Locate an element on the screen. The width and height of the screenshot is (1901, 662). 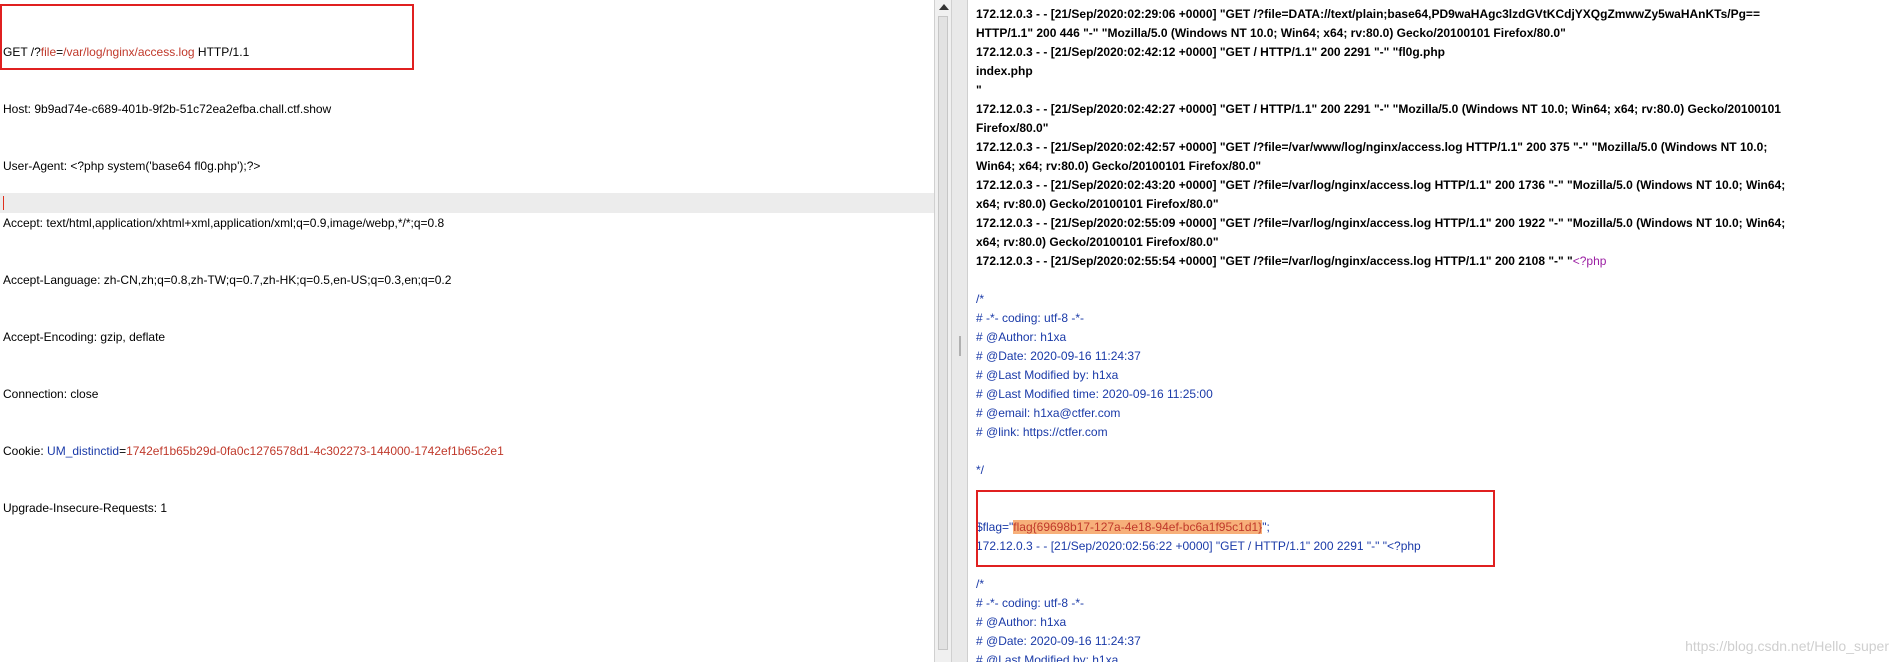
comment-line: # @Date: 2020-09-16 11:24:37 is located at coordinates (1058, 356).